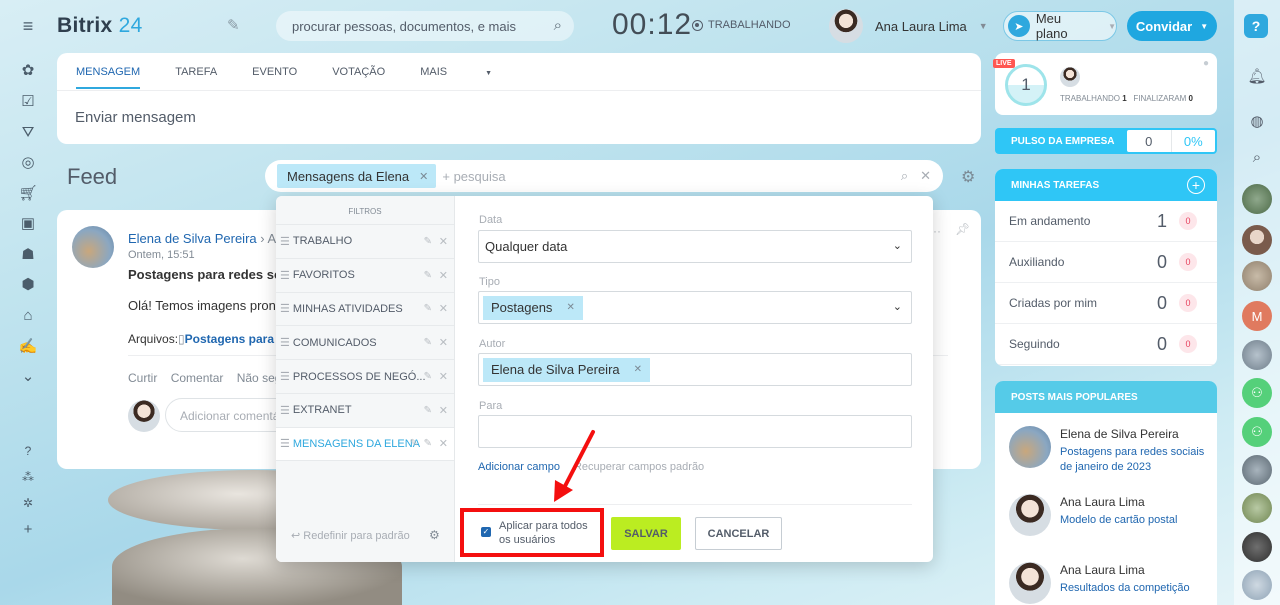 The image size is (1280, 605). What do you see at coordinates (1060, 26) in the screenshot?
I see `plan-button: ➤ Meu plano ▼` at bounding box center [1060, 26].